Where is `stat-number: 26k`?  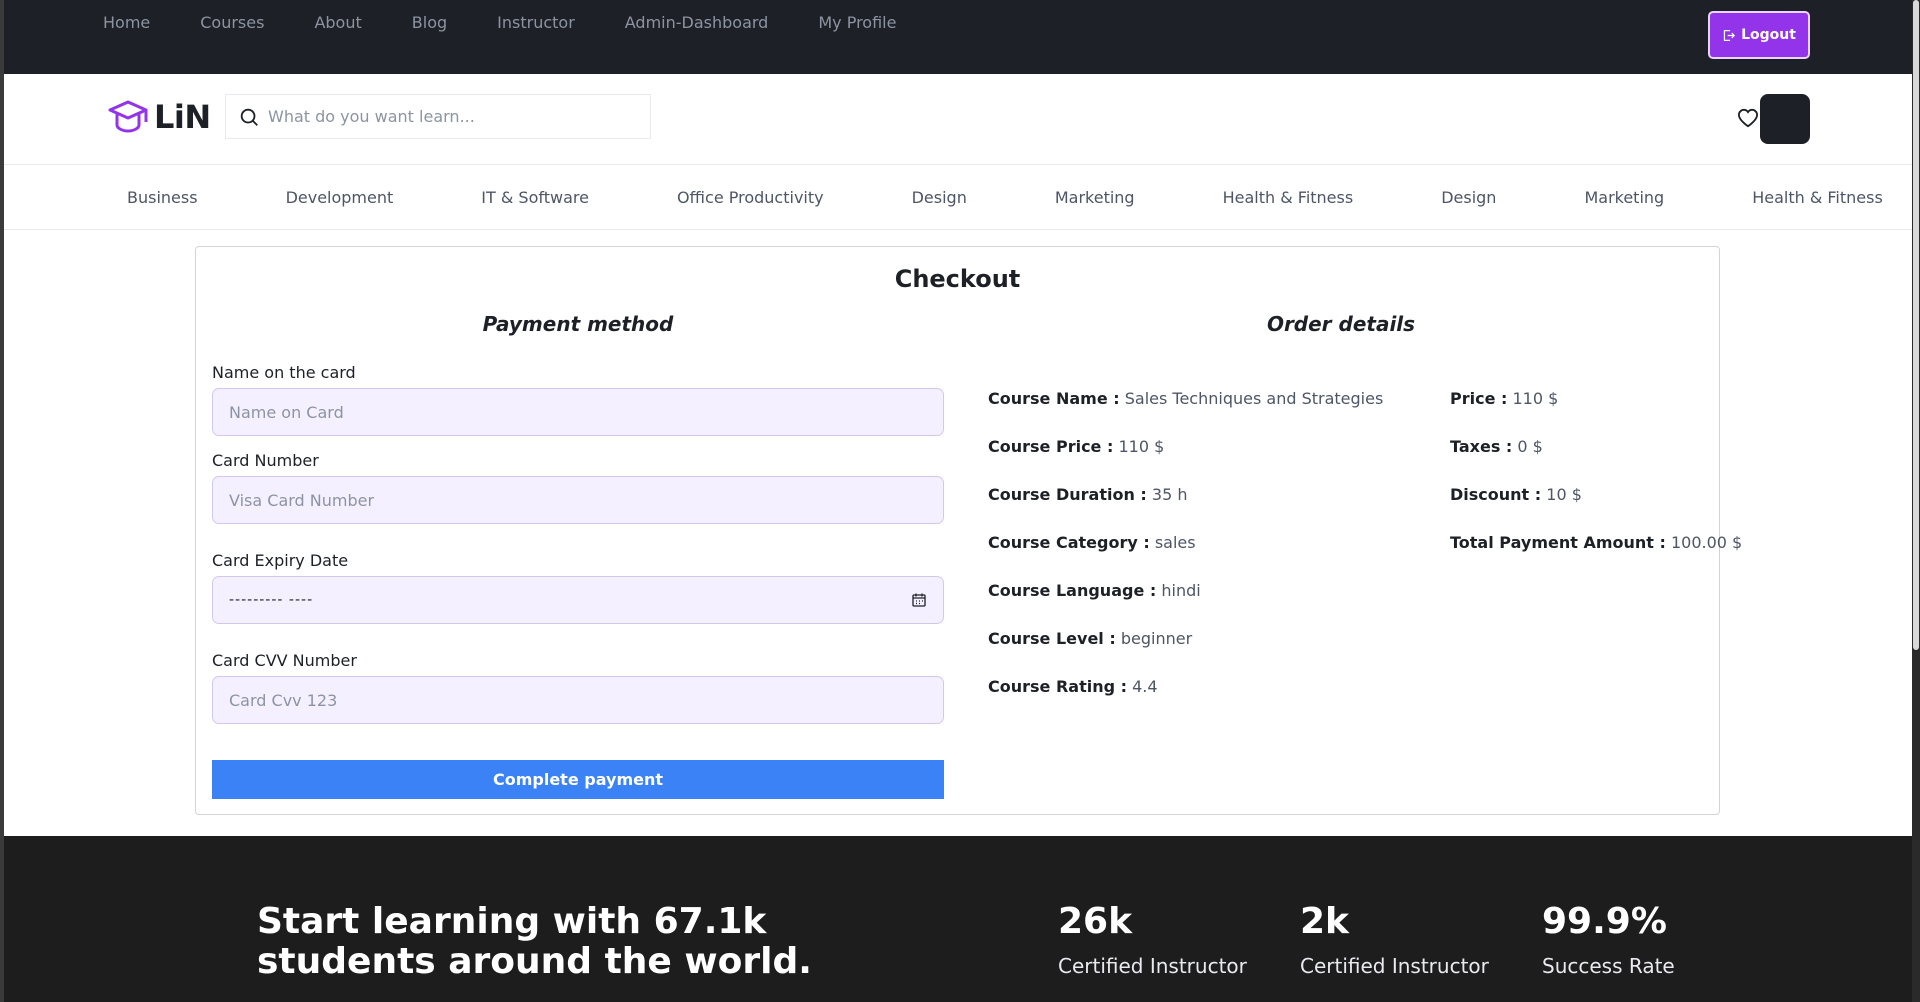 stat-number: 26k is located at coordinates (1095, 921).